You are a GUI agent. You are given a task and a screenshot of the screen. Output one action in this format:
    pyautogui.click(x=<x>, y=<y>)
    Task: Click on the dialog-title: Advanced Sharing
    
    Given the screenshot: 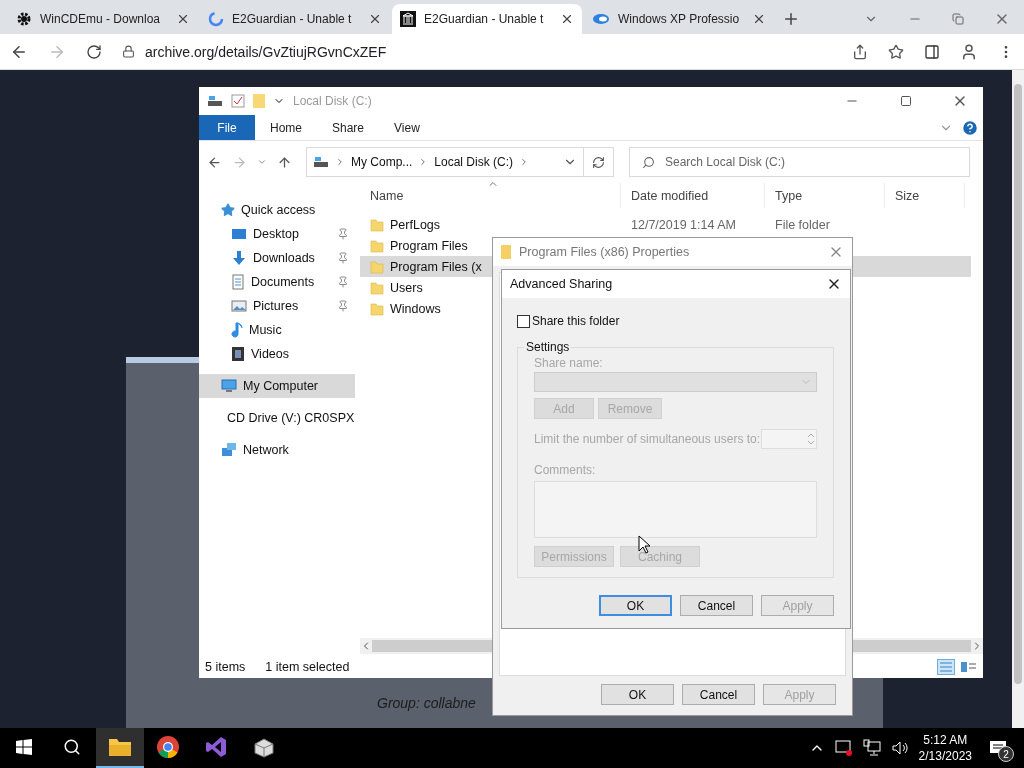 What is the action you would take?
    pyautogui.click(x=562, y=284)
    